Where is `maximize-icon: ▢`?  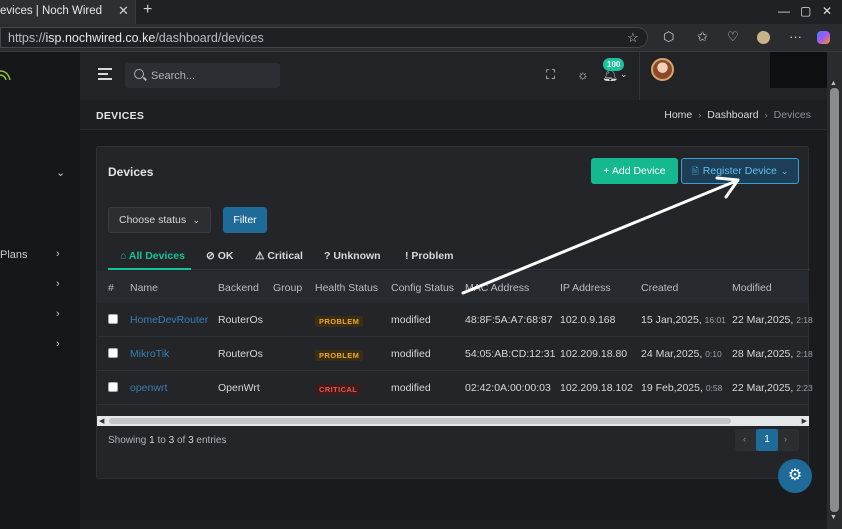
maximize-icon: ▢ is located at coordinates (805, 11).